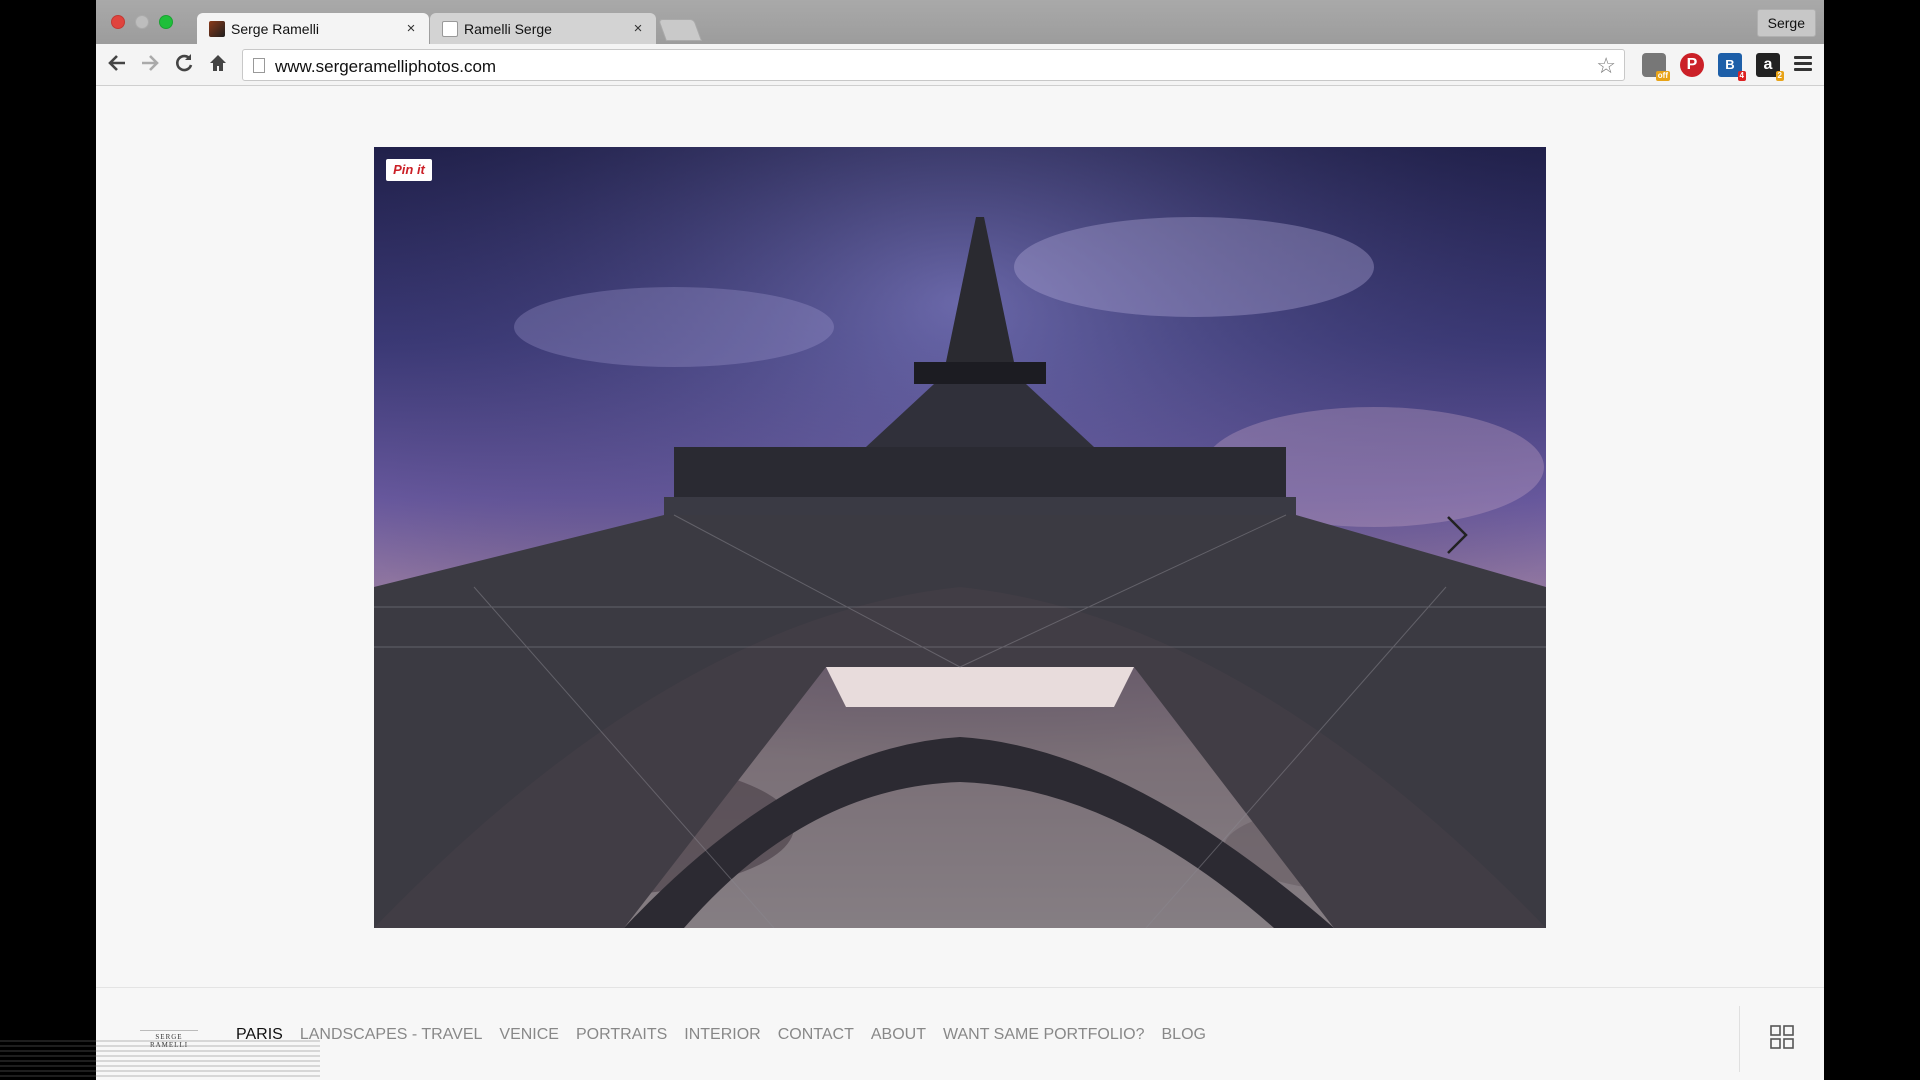 The image size is (1920, 1080). Describe the element at coordinates (1803, 65) in the screenshot. I see `hamburger-menu-icon` at that location.